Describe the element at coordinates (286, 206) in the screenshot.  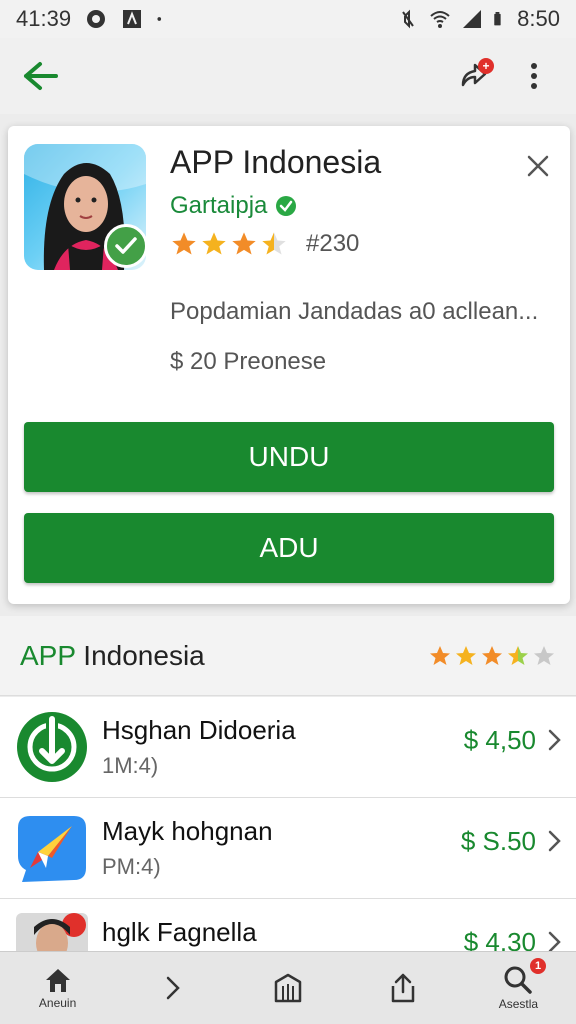
I see `verified-check-icon` at that location.